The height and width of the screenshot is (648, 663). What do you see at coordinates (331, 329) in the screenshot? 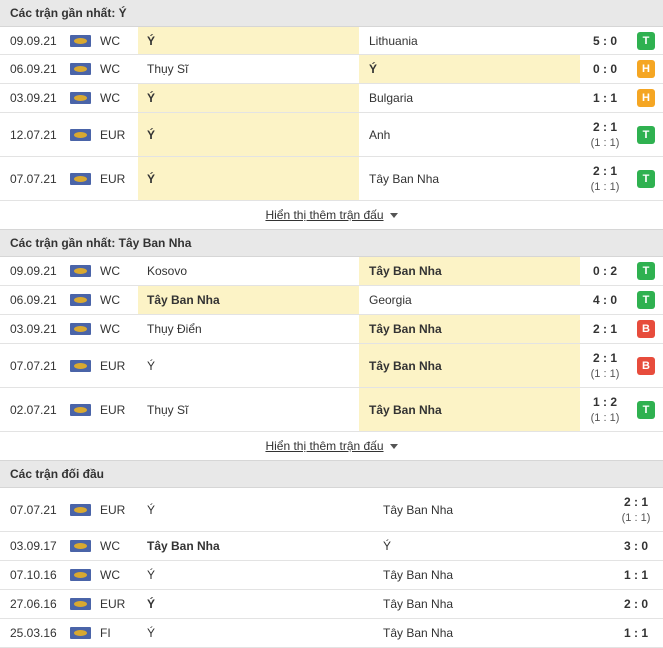
I see `match-row: 03.09.21 WC Thụy Điển Tây Ban Nha 2 : 1 B` at bounding box center [331, 329].